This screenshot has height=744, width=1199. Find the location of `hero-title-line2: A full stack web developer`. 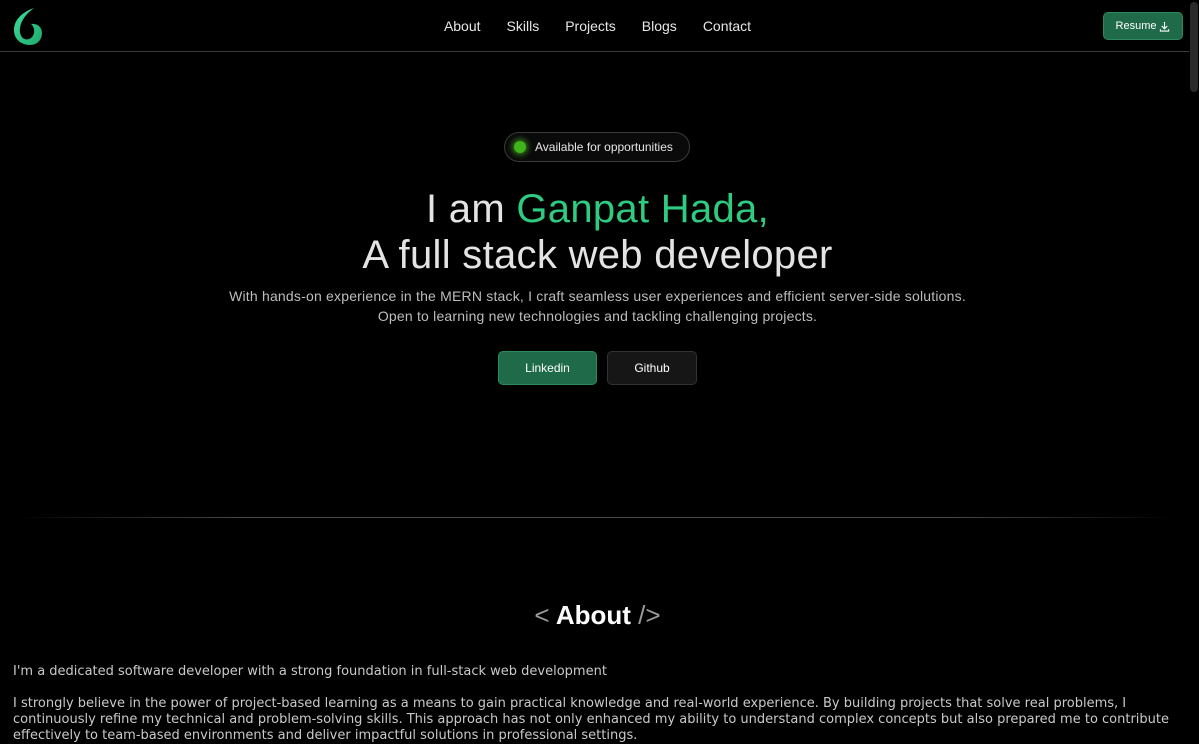

hero-title-line2: A full stack web developer is located at coordinates (597, 255).